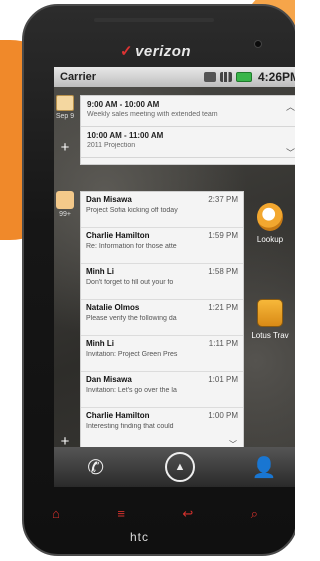 The image size is (320, 561). I want to click on dock: ✆ ▲ 👤, so click(174, 467).